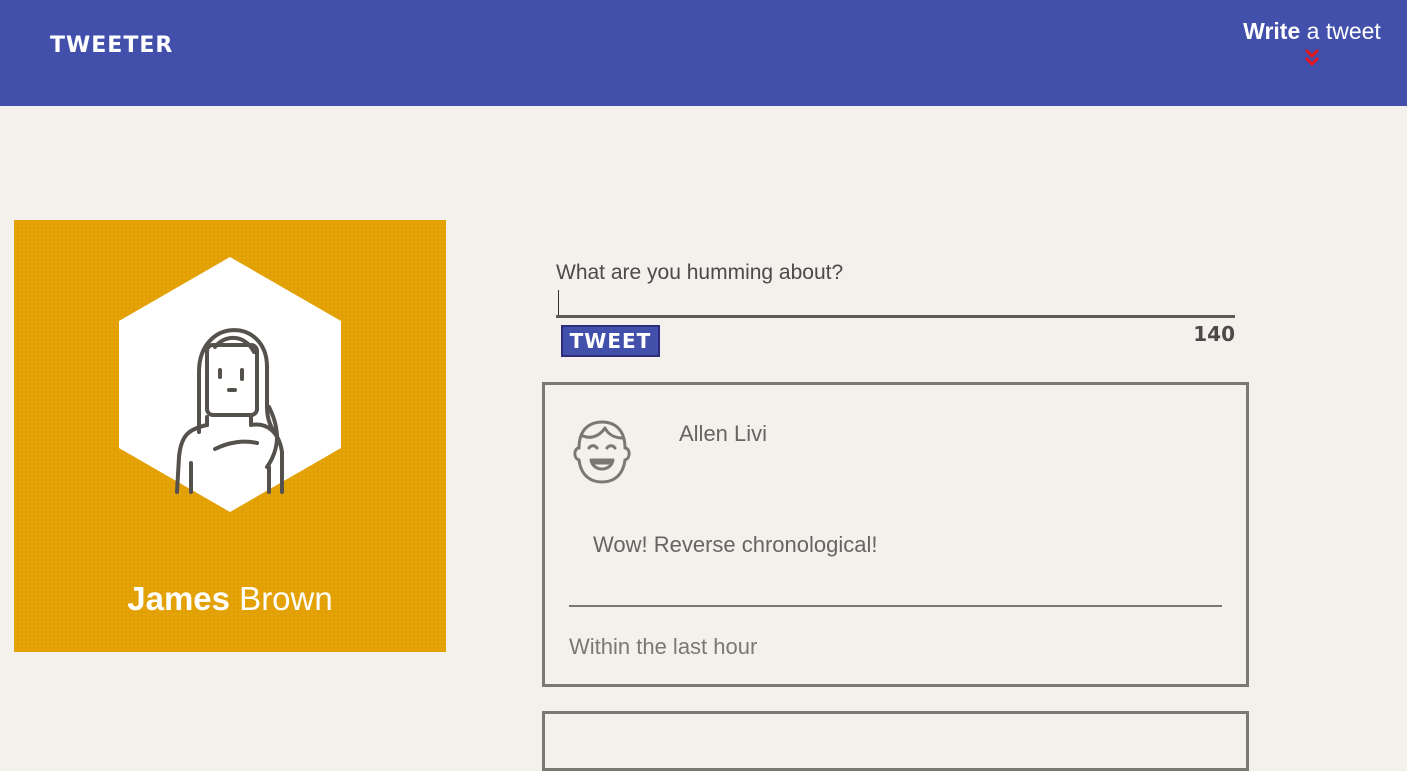 This screenshot has width=1407, height=771. I want to click on profile-first-name: James, so click(179, 598).